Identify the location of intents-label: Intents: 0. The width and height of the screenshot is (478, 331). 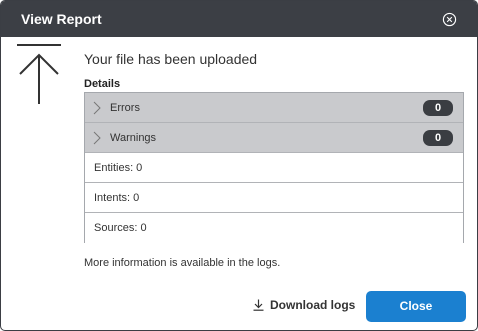
(117, 198).